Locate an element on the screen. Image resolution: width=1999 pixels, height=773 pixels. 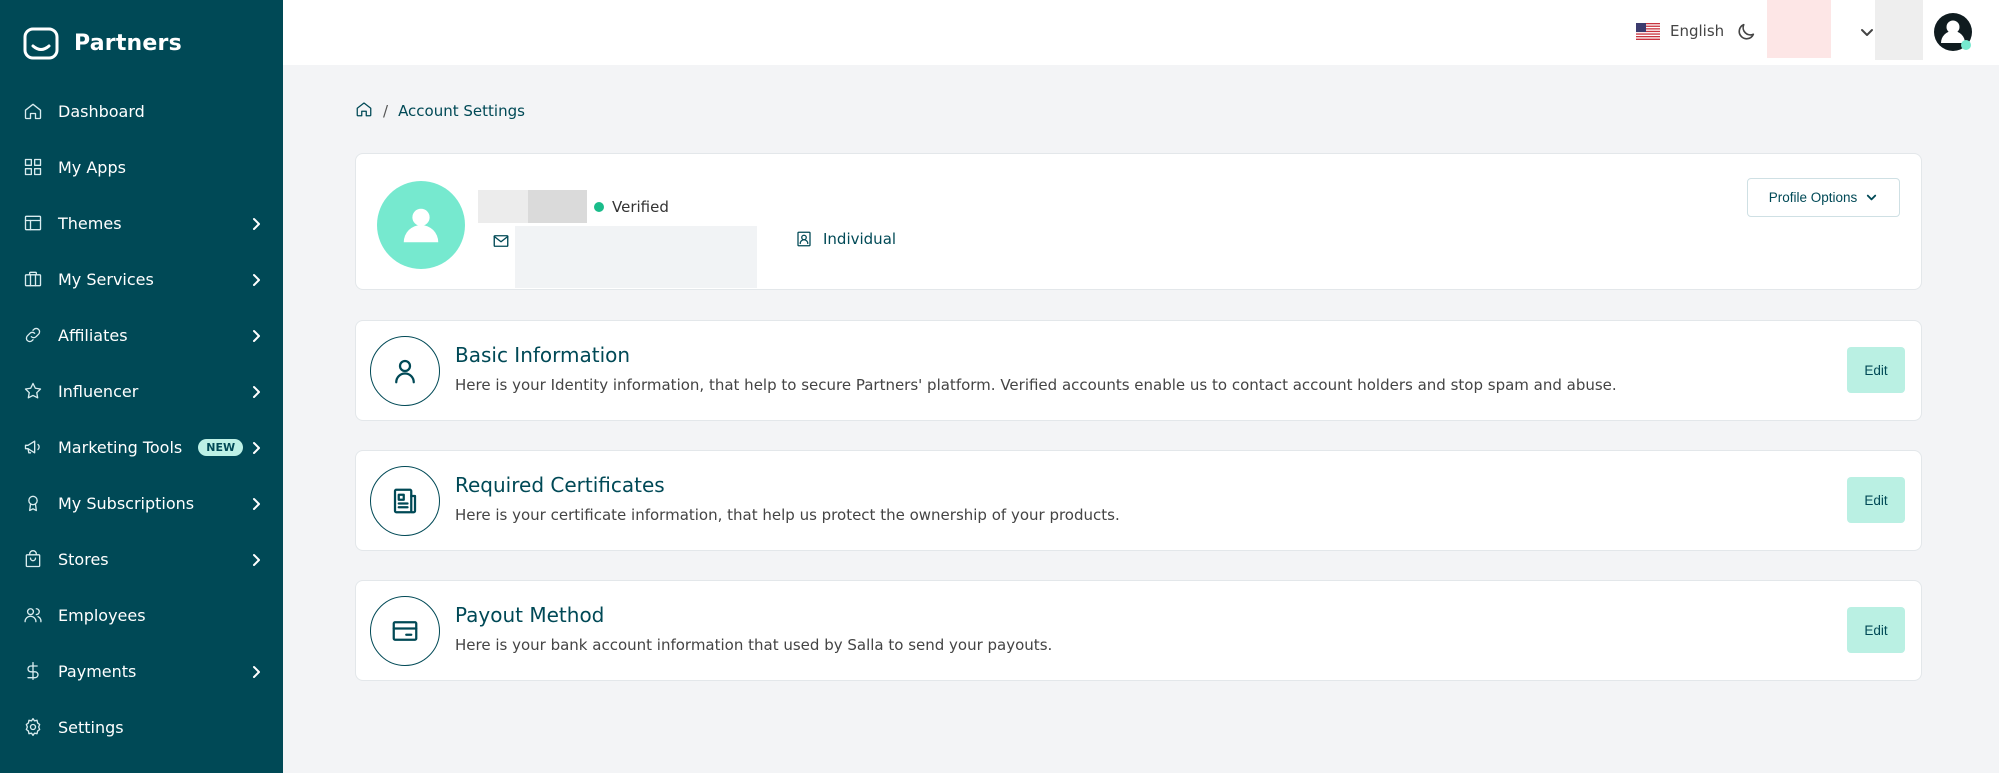
edit-basic-information-button: Edit is located at coordinates (1876, 370).